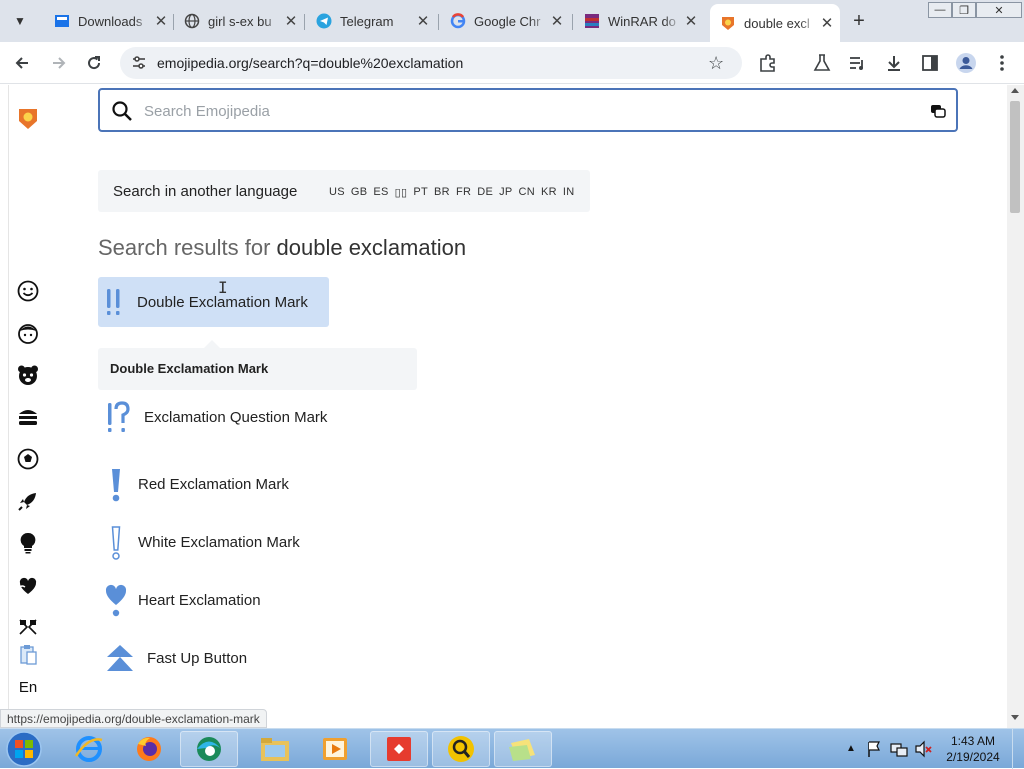 The image size is (1024, 769). What do you see at coordinates (28, 627) in the screenshot?
I see `flags-icon` at bounding box center [28, 627].